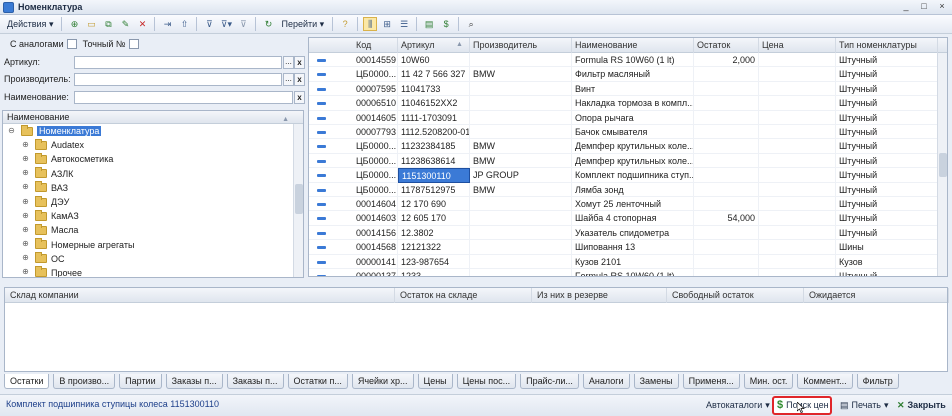  What do you see at coordinates (345, 24) in the screenshot?
I see `help-icon: ?` at bounding box center [345, 24].